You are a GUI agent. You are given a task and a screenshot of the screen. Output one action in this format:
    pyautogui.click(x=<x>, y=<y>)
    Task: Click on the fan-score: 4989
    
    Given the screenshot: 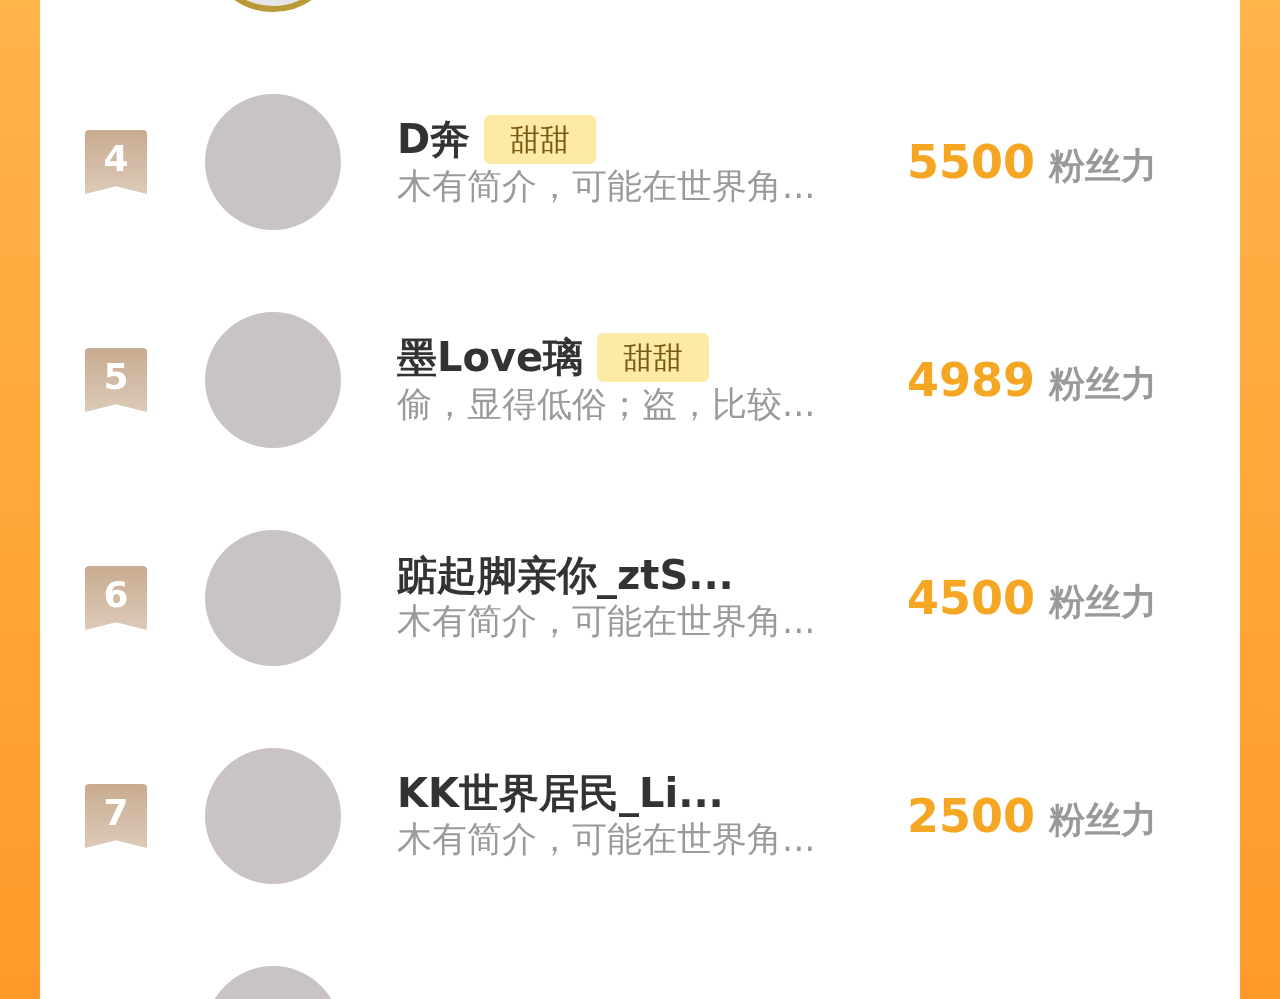 What is the action you would take?
    pyautogui.click(x=971, y=380)
    